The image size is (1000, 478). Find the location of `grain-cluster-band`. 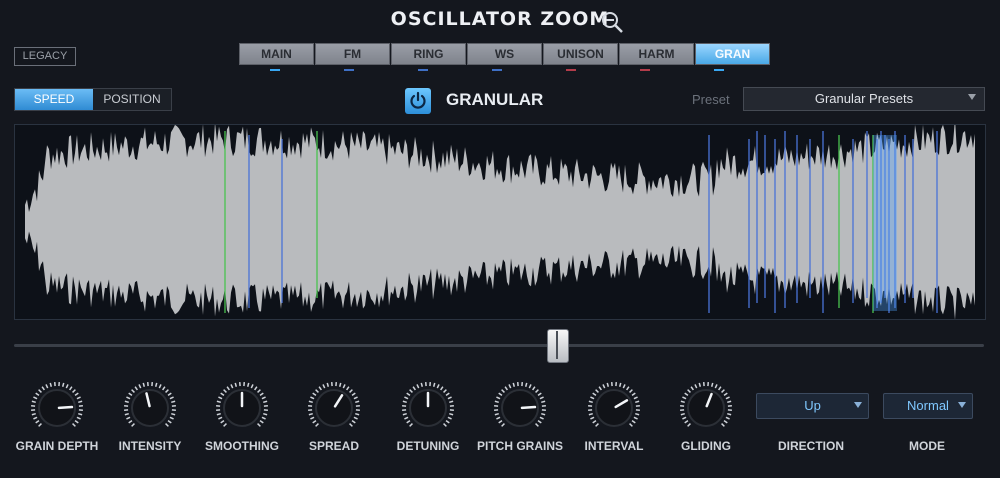

grain-cluster-band is located at coordinates (885, 223).